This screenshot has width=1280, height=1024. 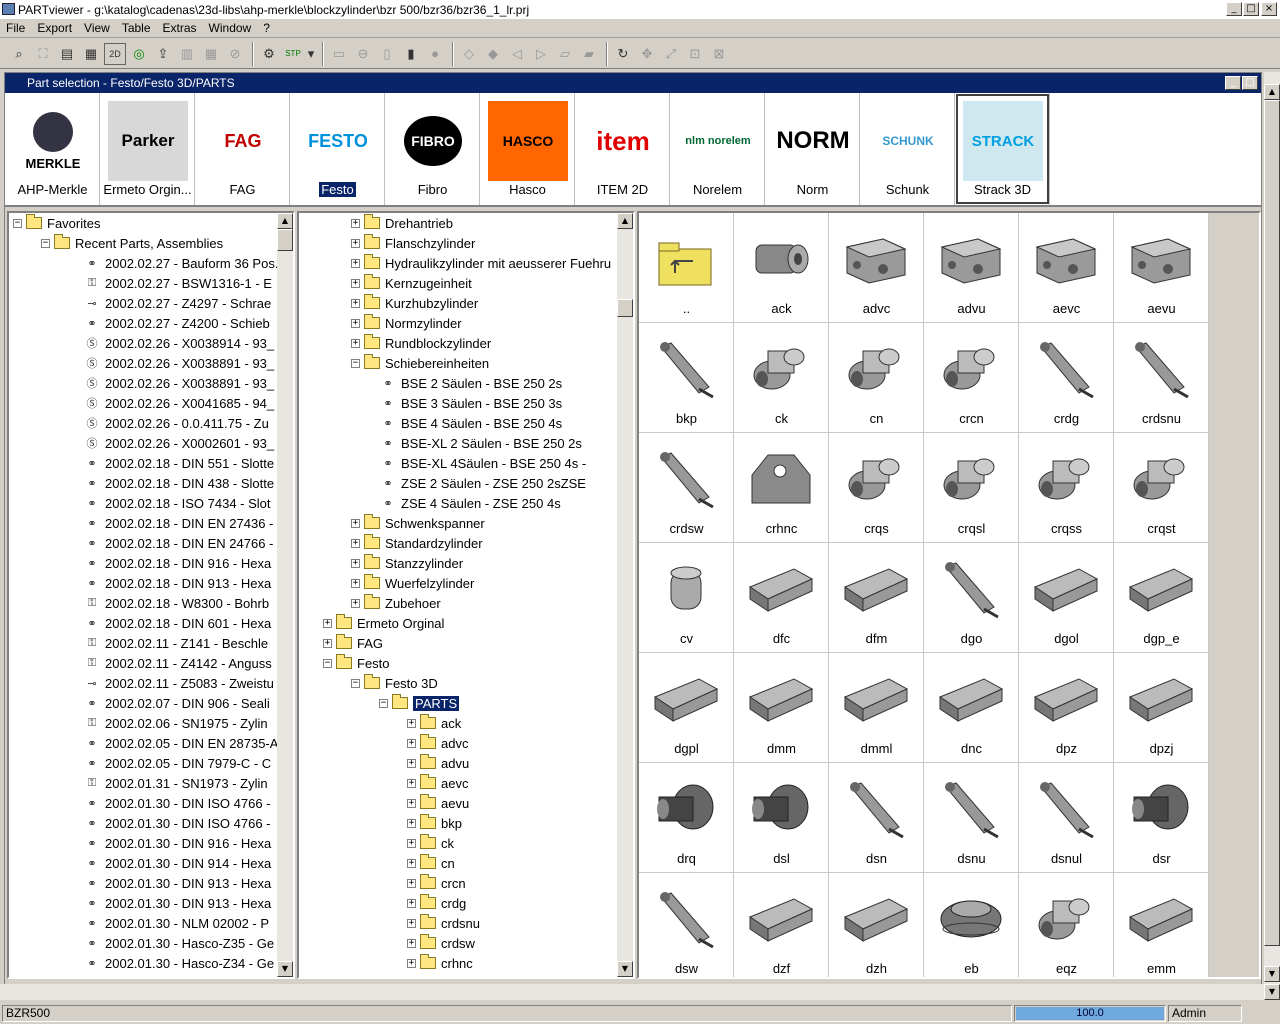 What do you see at coordinates (469, 54) in the screenshot?
I see `view-top-icon: ◇` at bounding box center [469, 54].